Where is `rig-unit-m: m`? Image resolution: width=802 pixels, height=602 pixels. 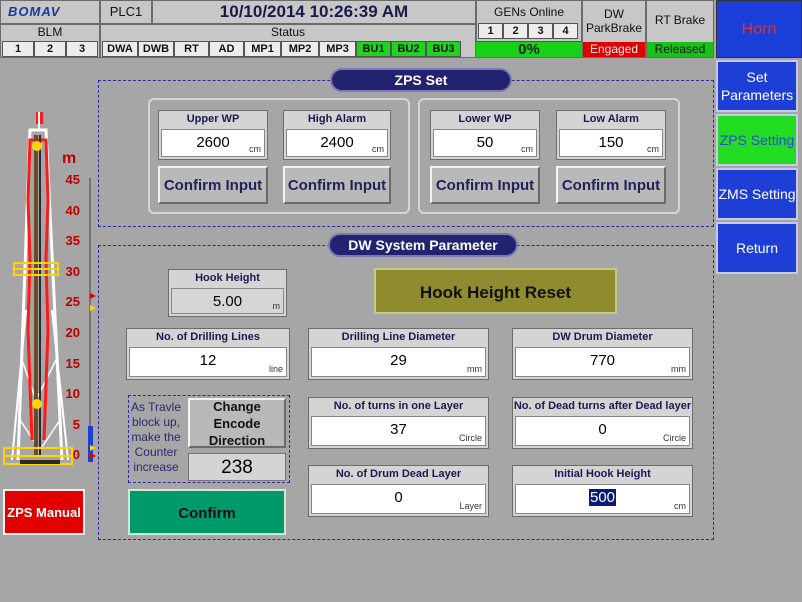
rig-unit-m: m is located at coordinates (69, 158).